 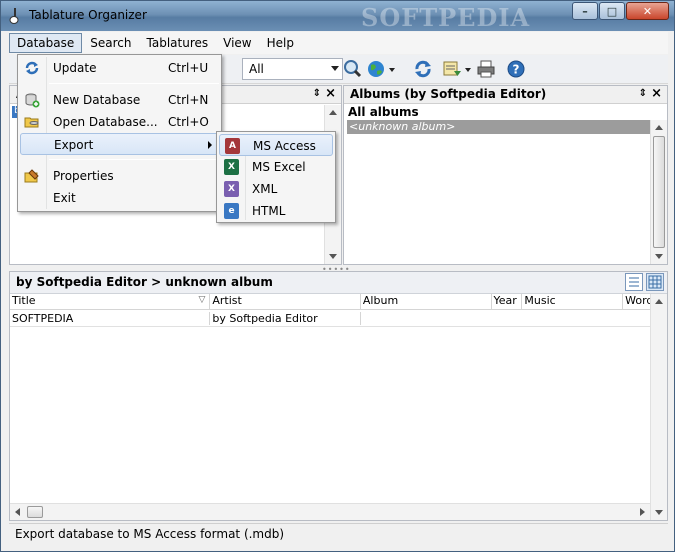 I want to click on menu-bar: Database Search Tablatures View Help, so click(x=338, y=43).